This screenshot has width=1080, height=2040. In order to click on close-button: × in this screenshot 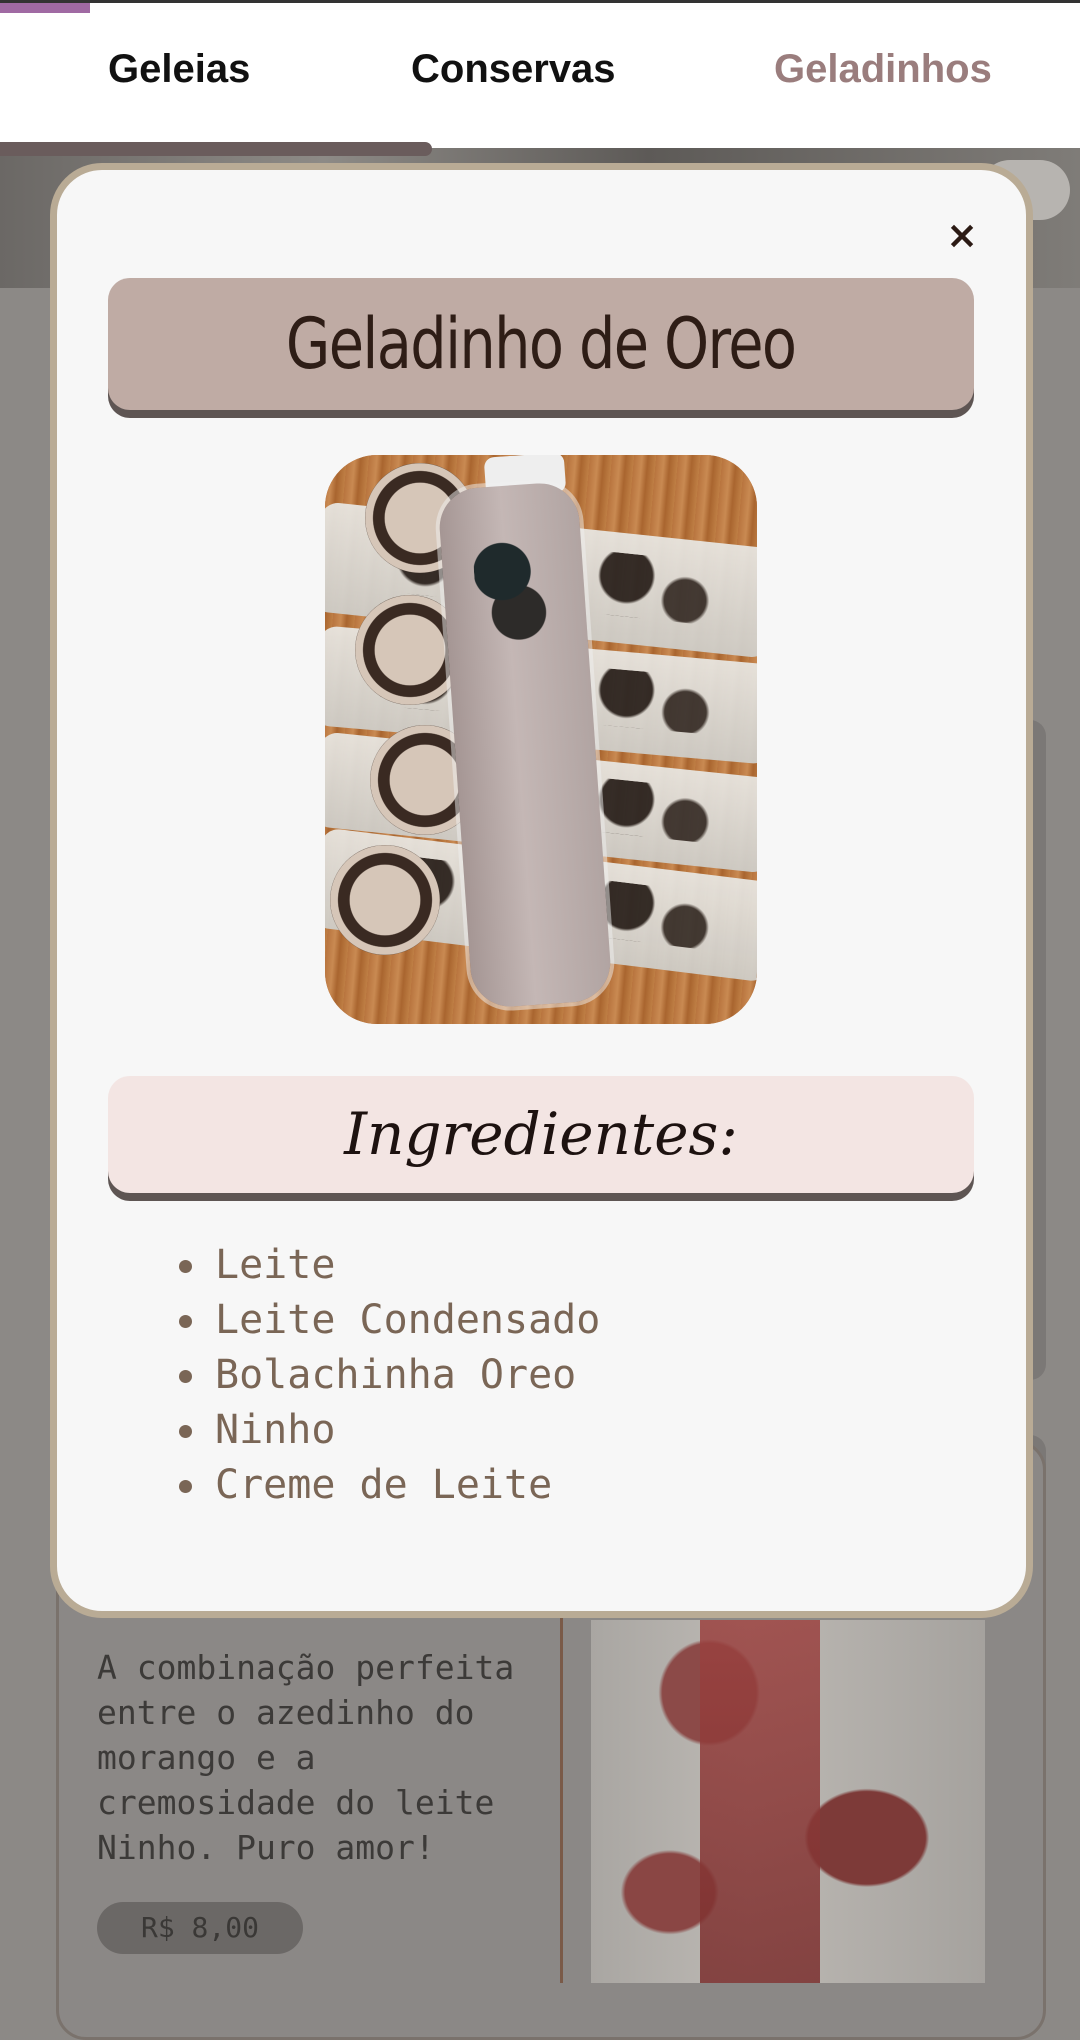, I will do `click(962, 235)`.